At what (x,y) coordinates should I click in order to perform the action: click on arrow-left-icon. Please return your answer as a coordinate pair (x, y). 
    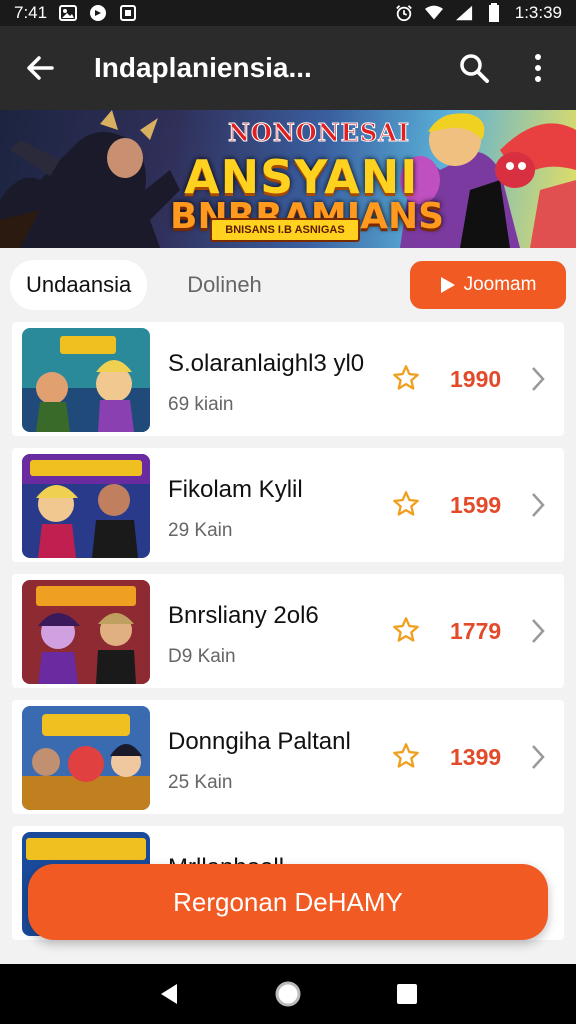
    Looking at the image, I should click on (40, 68).